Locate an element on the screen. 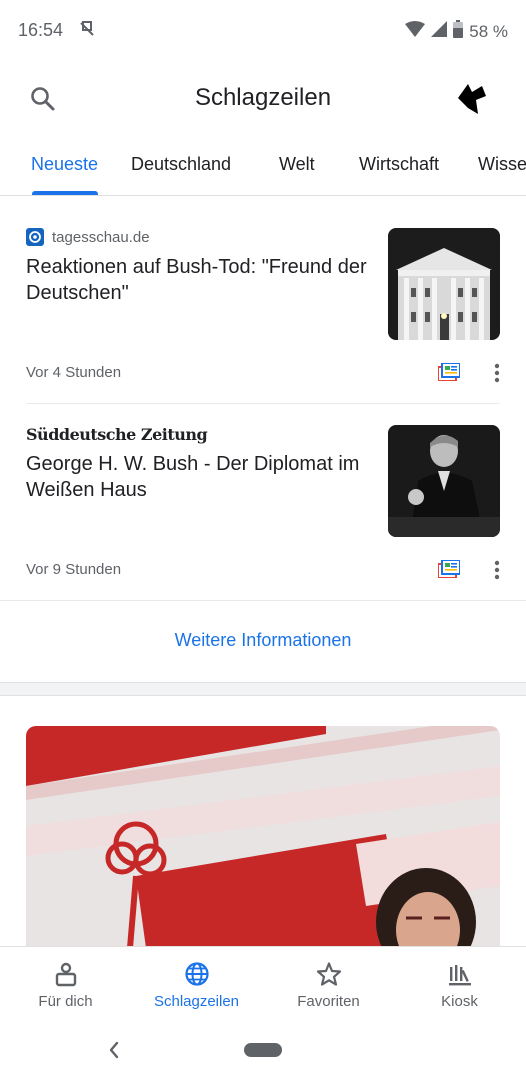 The width and height of the screenshot is (526, 1080). nav-for-you: Für dich is located at coordinates (65, 985).